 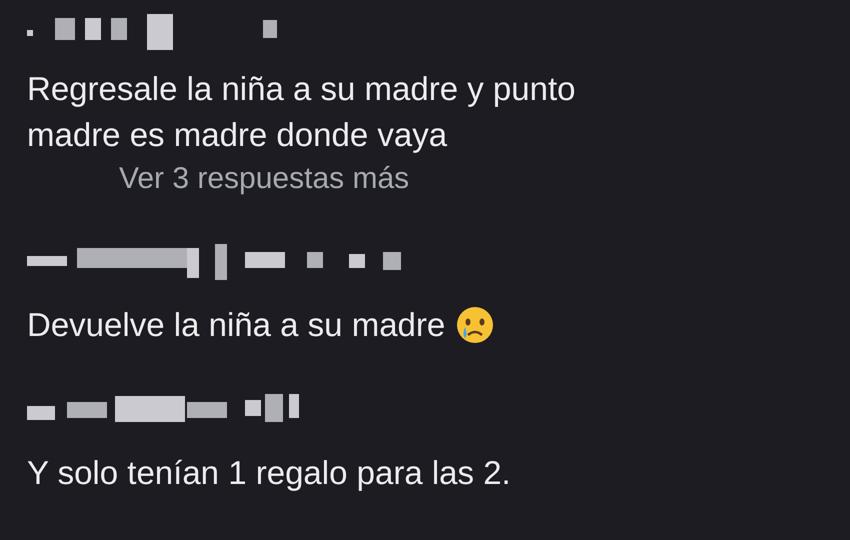 I want to click on comment-text: Devuelve la niña a su madre, so click(x=236, y=325).